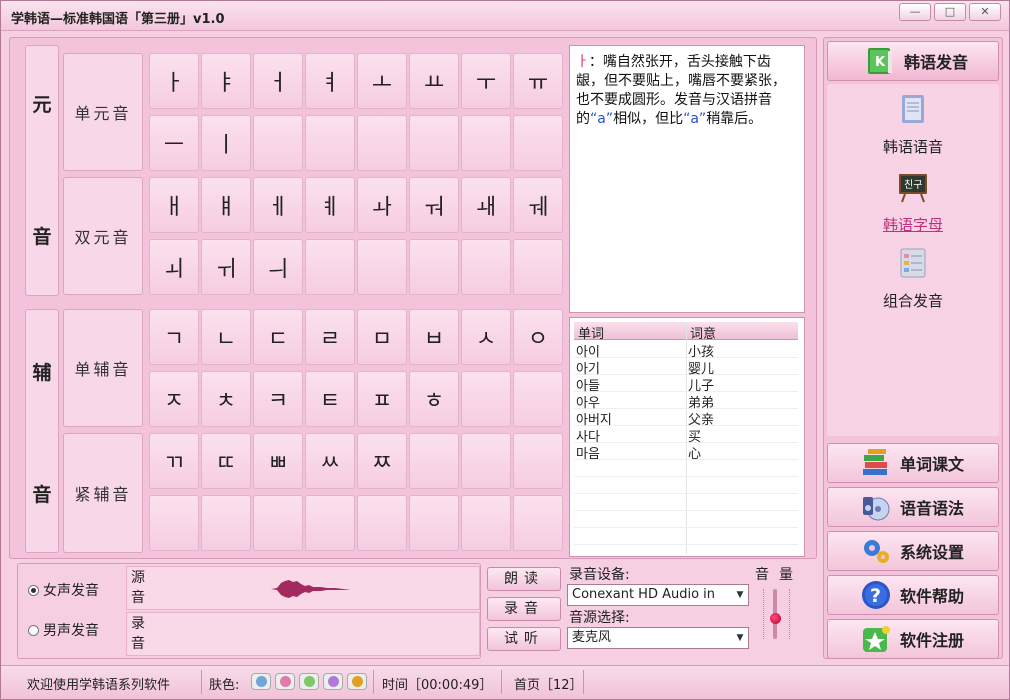 This screenshot has height=700, width=1010. Describe the element at coordinates (913, 185) in the screenshot. I see `svg-text: 친구` at that location.